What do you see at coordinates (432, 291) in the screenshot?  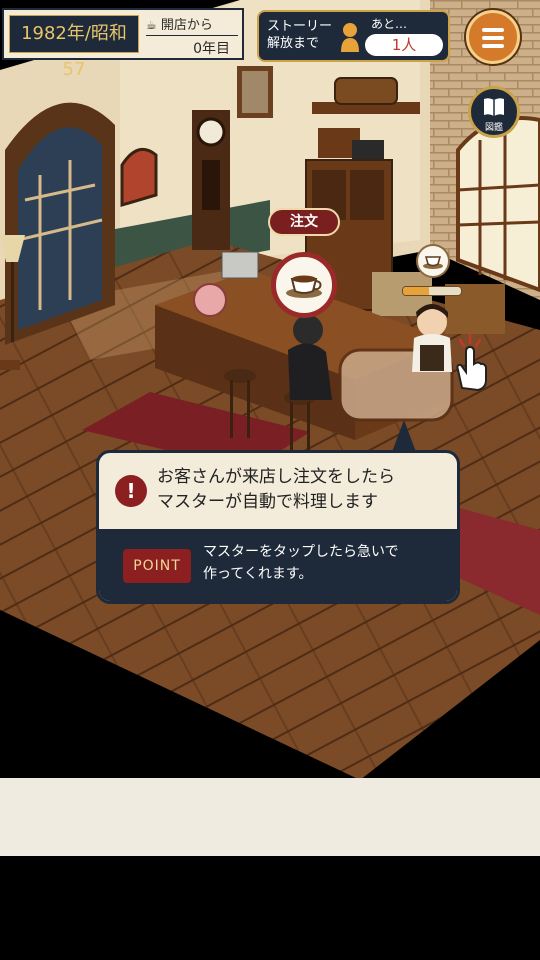 I see `cooking-progress-bar` at bounding box center [432, 291].